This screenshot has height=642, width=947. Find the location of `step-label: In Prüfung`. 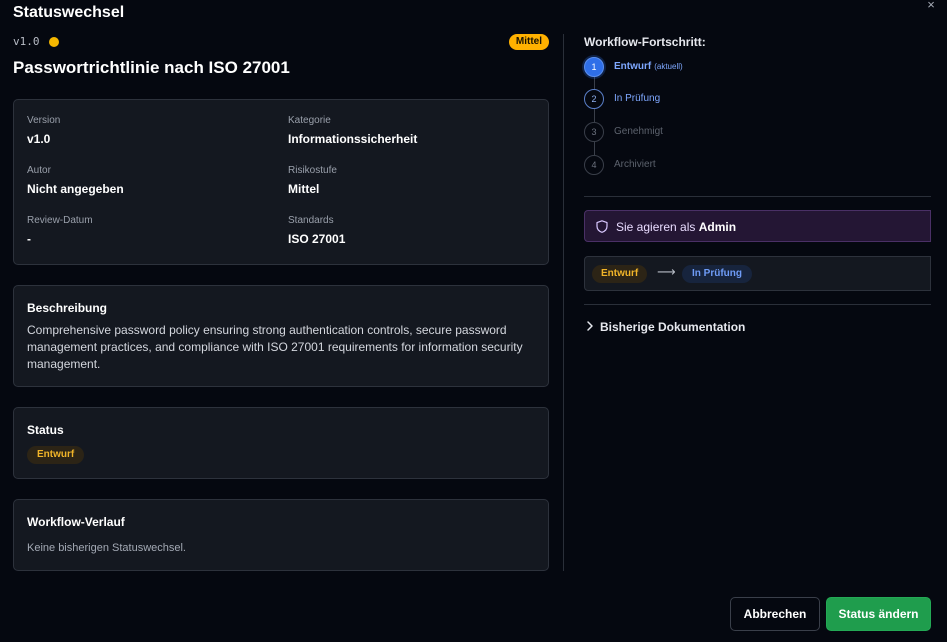

step-label: In Prüfung is located at coordinates (637, 98).